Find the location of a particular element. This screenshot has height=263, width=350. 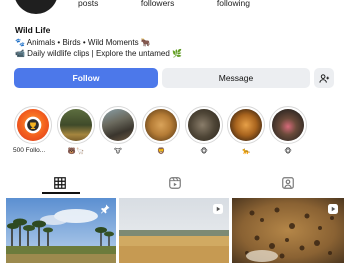

highlight-label: 🦁 is located at coordinates (161, 151).